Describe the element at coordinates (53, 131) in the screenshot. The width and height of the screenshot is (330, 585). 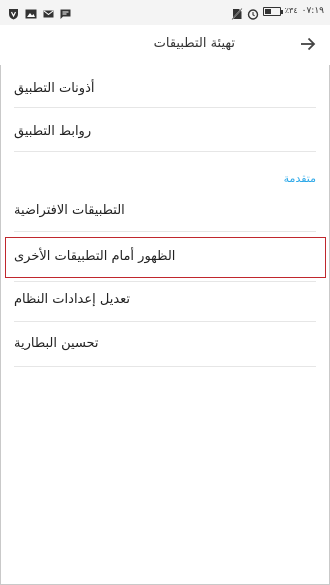
I see `item-label: روابط التطبيق` at that location.